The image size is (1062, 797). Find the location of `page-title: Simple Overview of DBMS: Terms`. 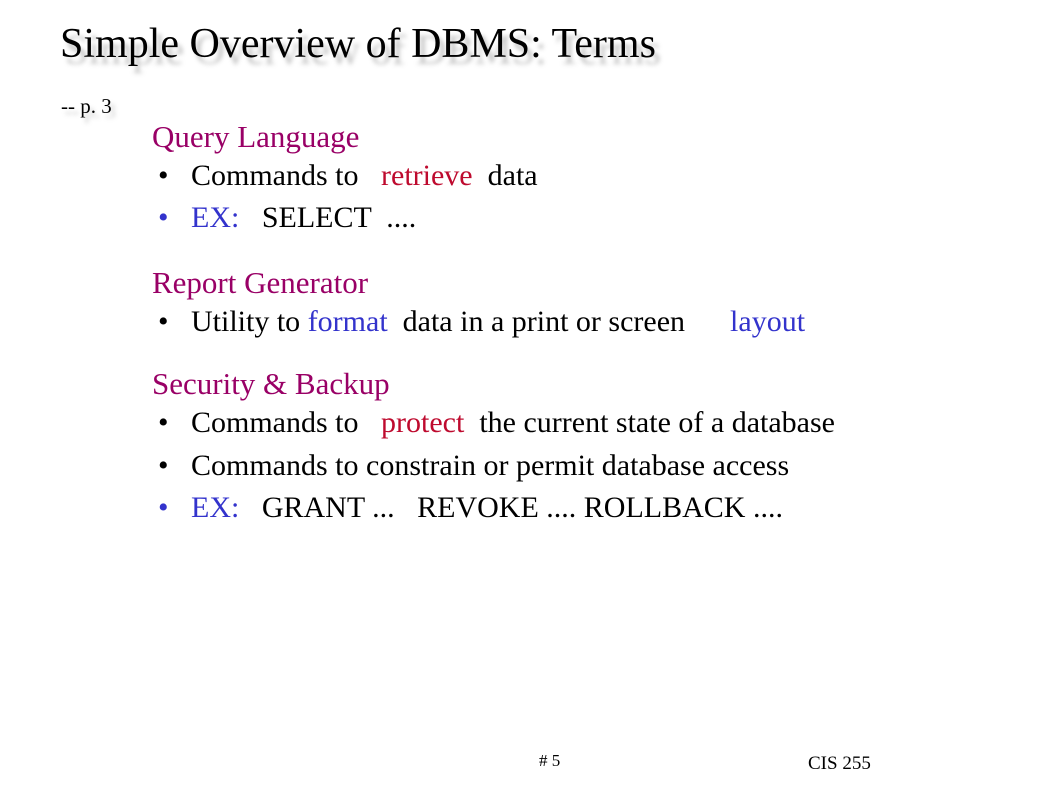

page-title: Simple Overview of DBMS: Terms is located at coordinates (358, 44).